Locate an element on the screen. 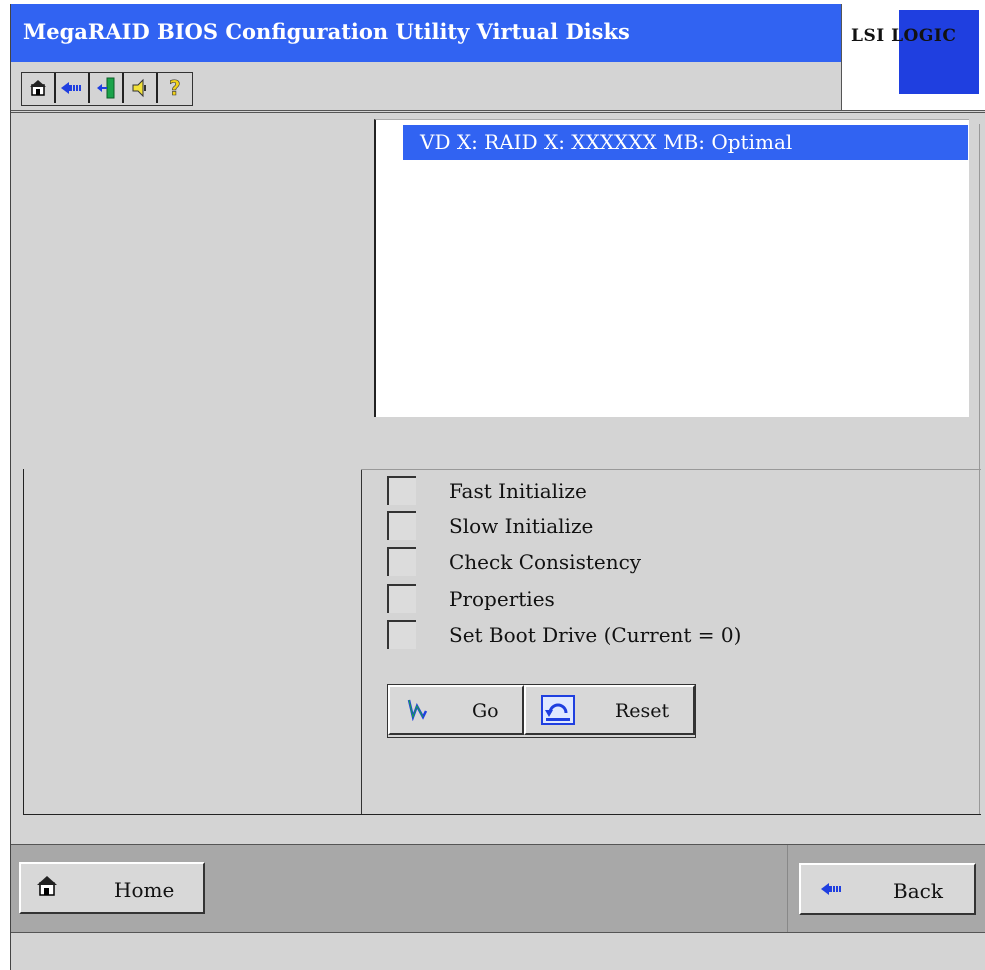  go-label: Go is located at coordinates (485, 711).